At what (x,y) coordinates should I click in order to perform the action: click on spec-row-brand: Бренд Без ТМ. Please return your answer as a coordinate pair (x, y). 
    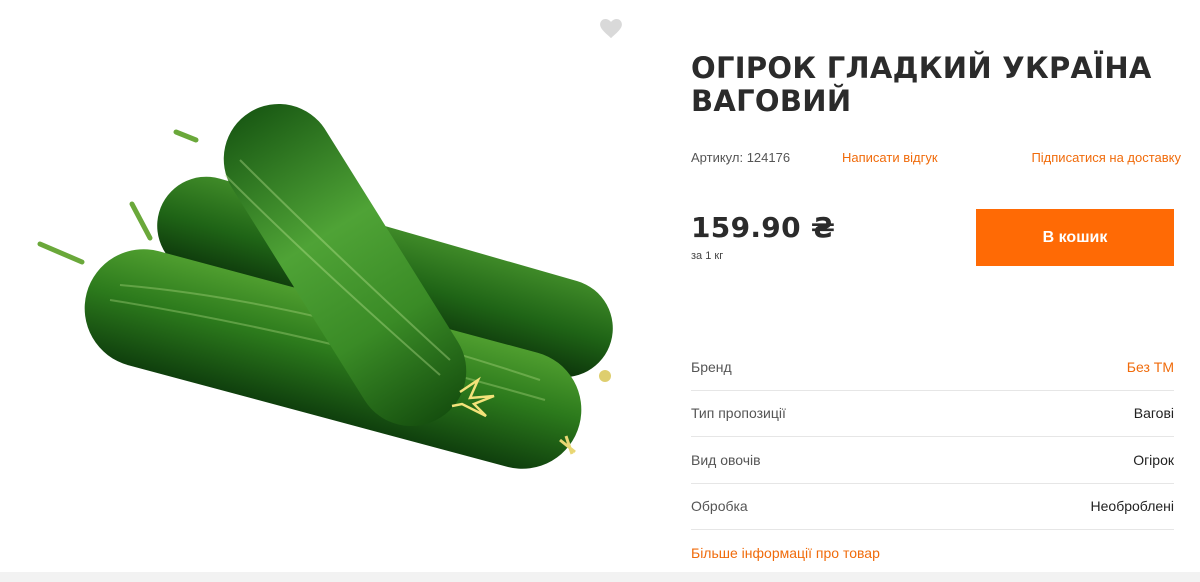
    Looking at the image, I should click on (932, 367).